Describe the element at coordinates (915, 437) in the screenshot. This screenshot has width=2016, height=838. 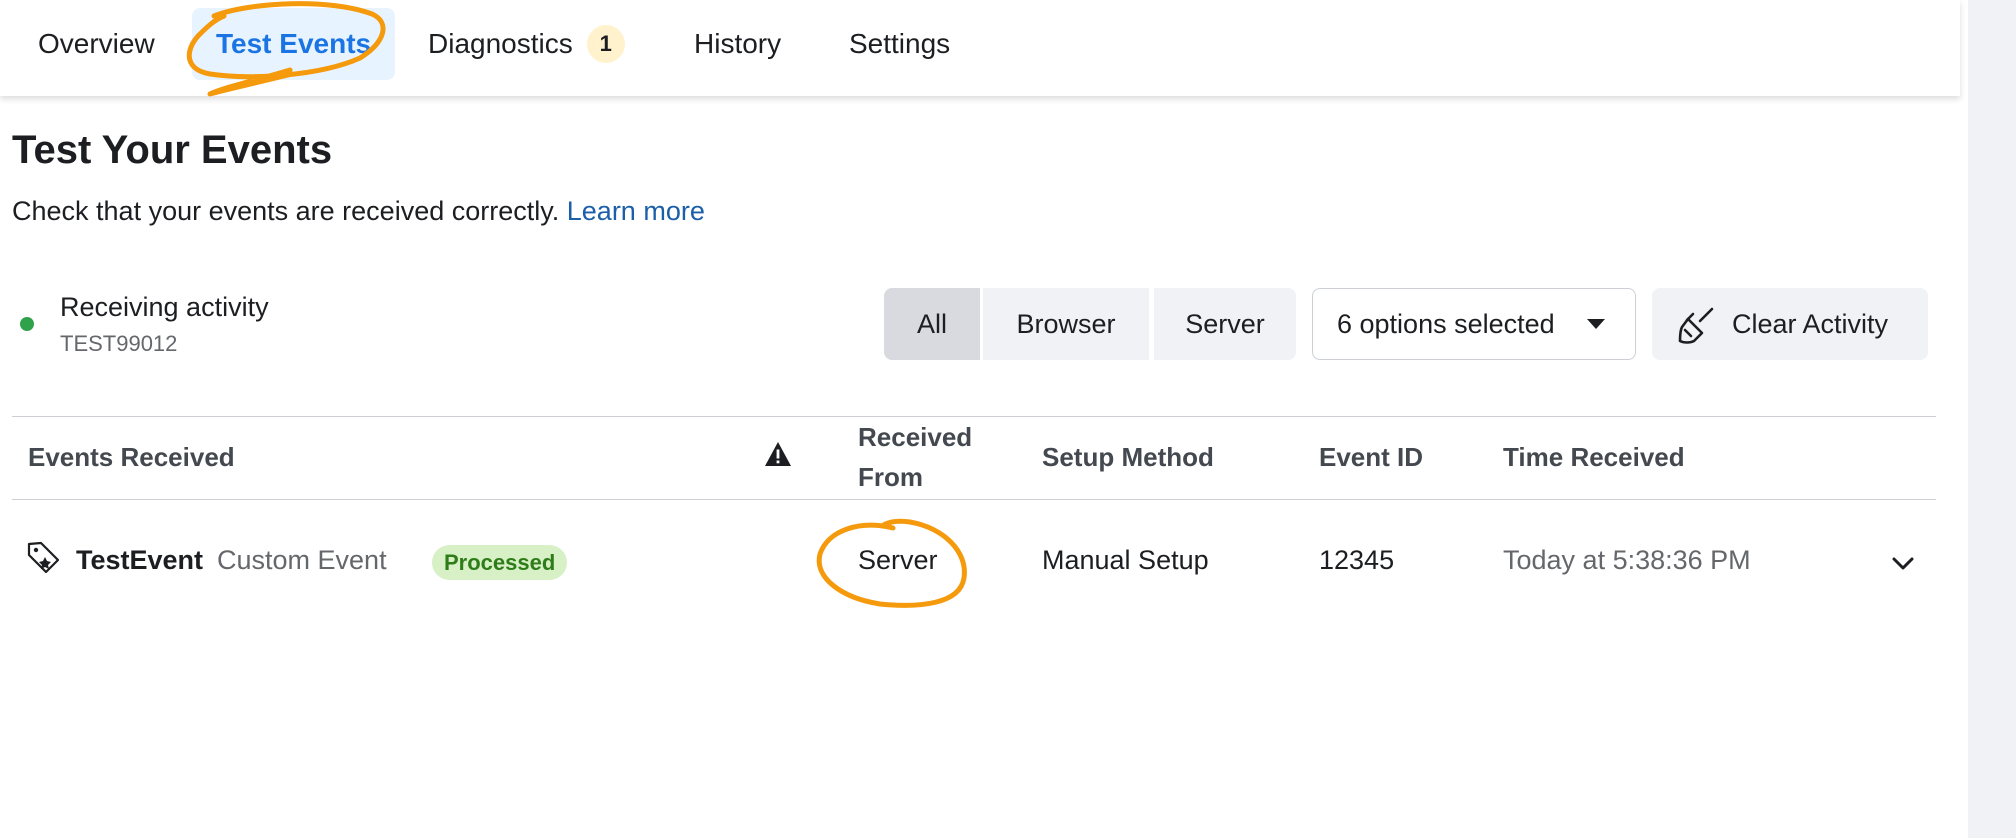
I see `column-header-line: Received` at that location.